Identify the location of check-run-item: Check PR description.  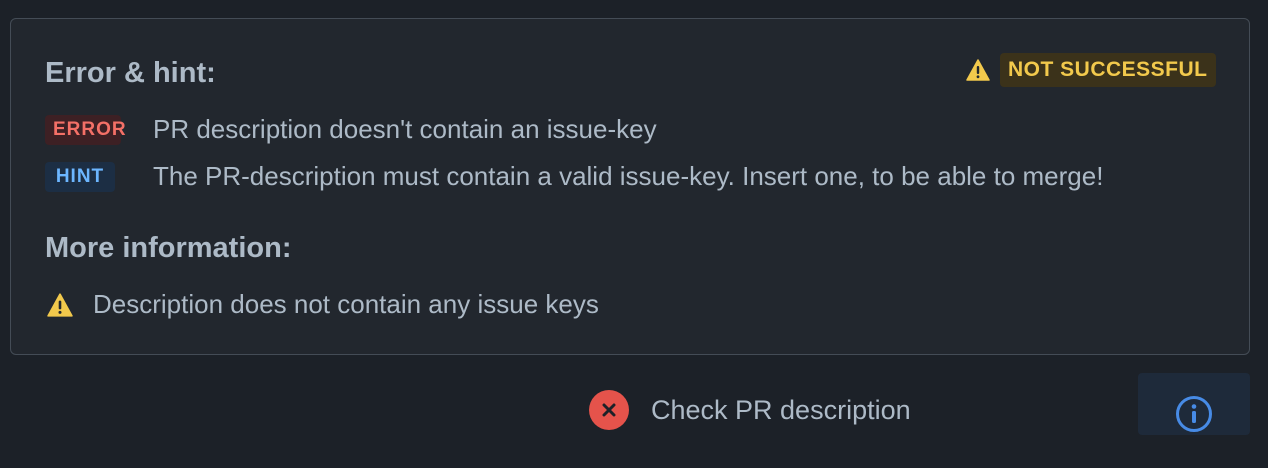
(750, 410).